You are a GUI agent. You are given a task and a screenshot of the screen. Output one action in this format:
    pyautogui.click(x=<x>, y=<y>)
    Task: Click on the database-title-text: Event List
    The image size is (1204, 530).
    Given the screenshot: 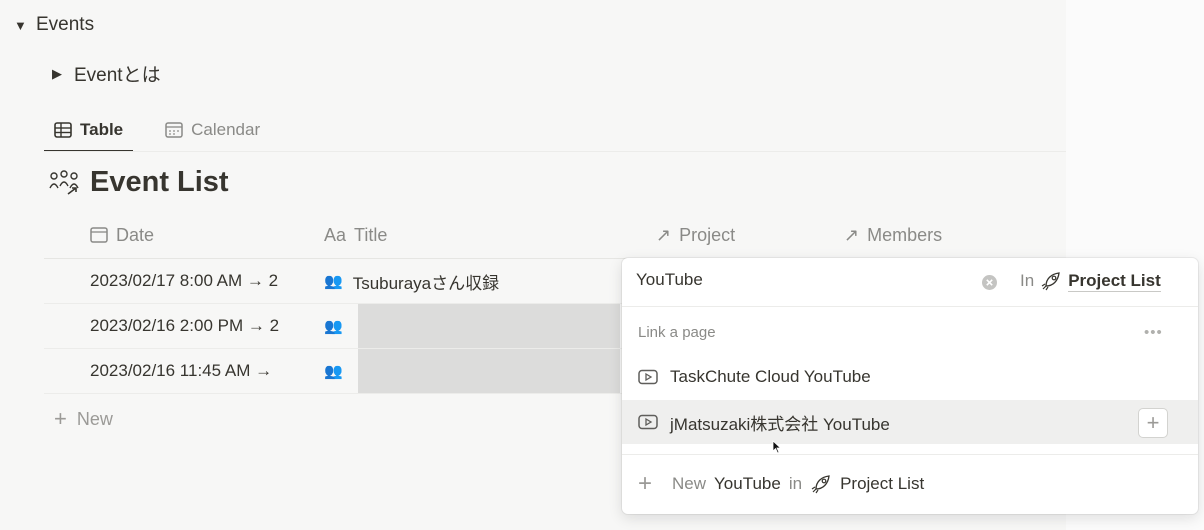 What is the action you would take?
    pyautogui.click(x=159, y=182)
    